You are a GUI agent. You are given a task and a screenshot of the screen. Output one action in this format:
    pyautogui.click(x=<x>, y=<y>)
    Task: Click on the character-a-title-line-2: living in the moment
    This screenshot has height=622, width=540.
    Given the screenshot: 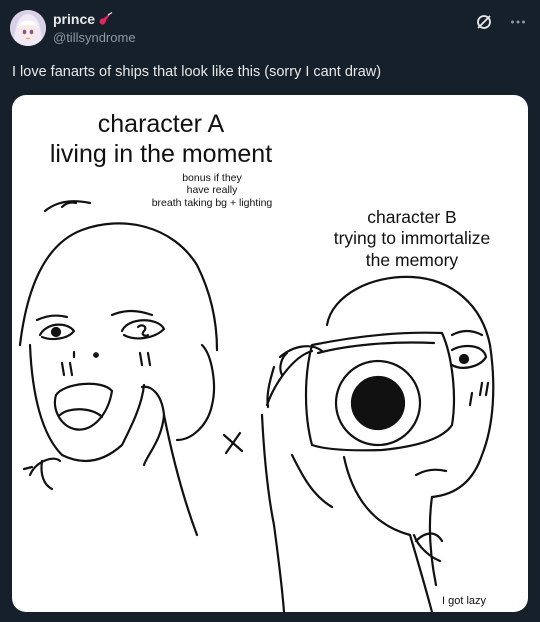 What is the action you would take?
    pyautogui.click(x=161, y=154)
    